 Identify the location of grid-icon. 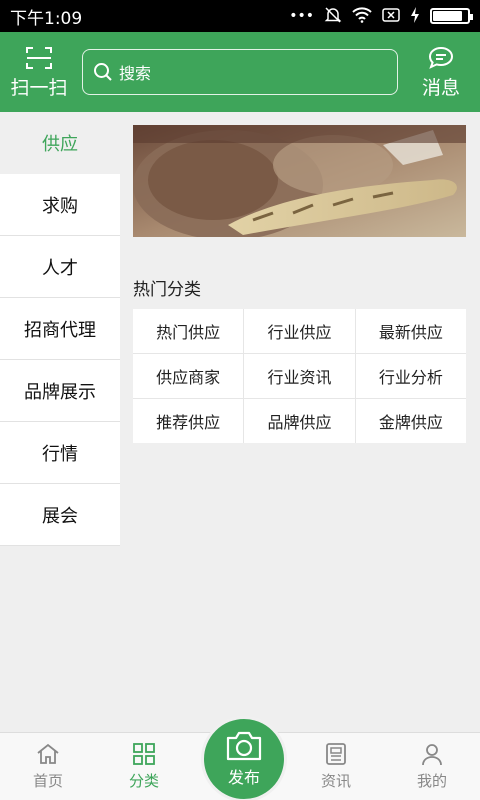
(144, 754).